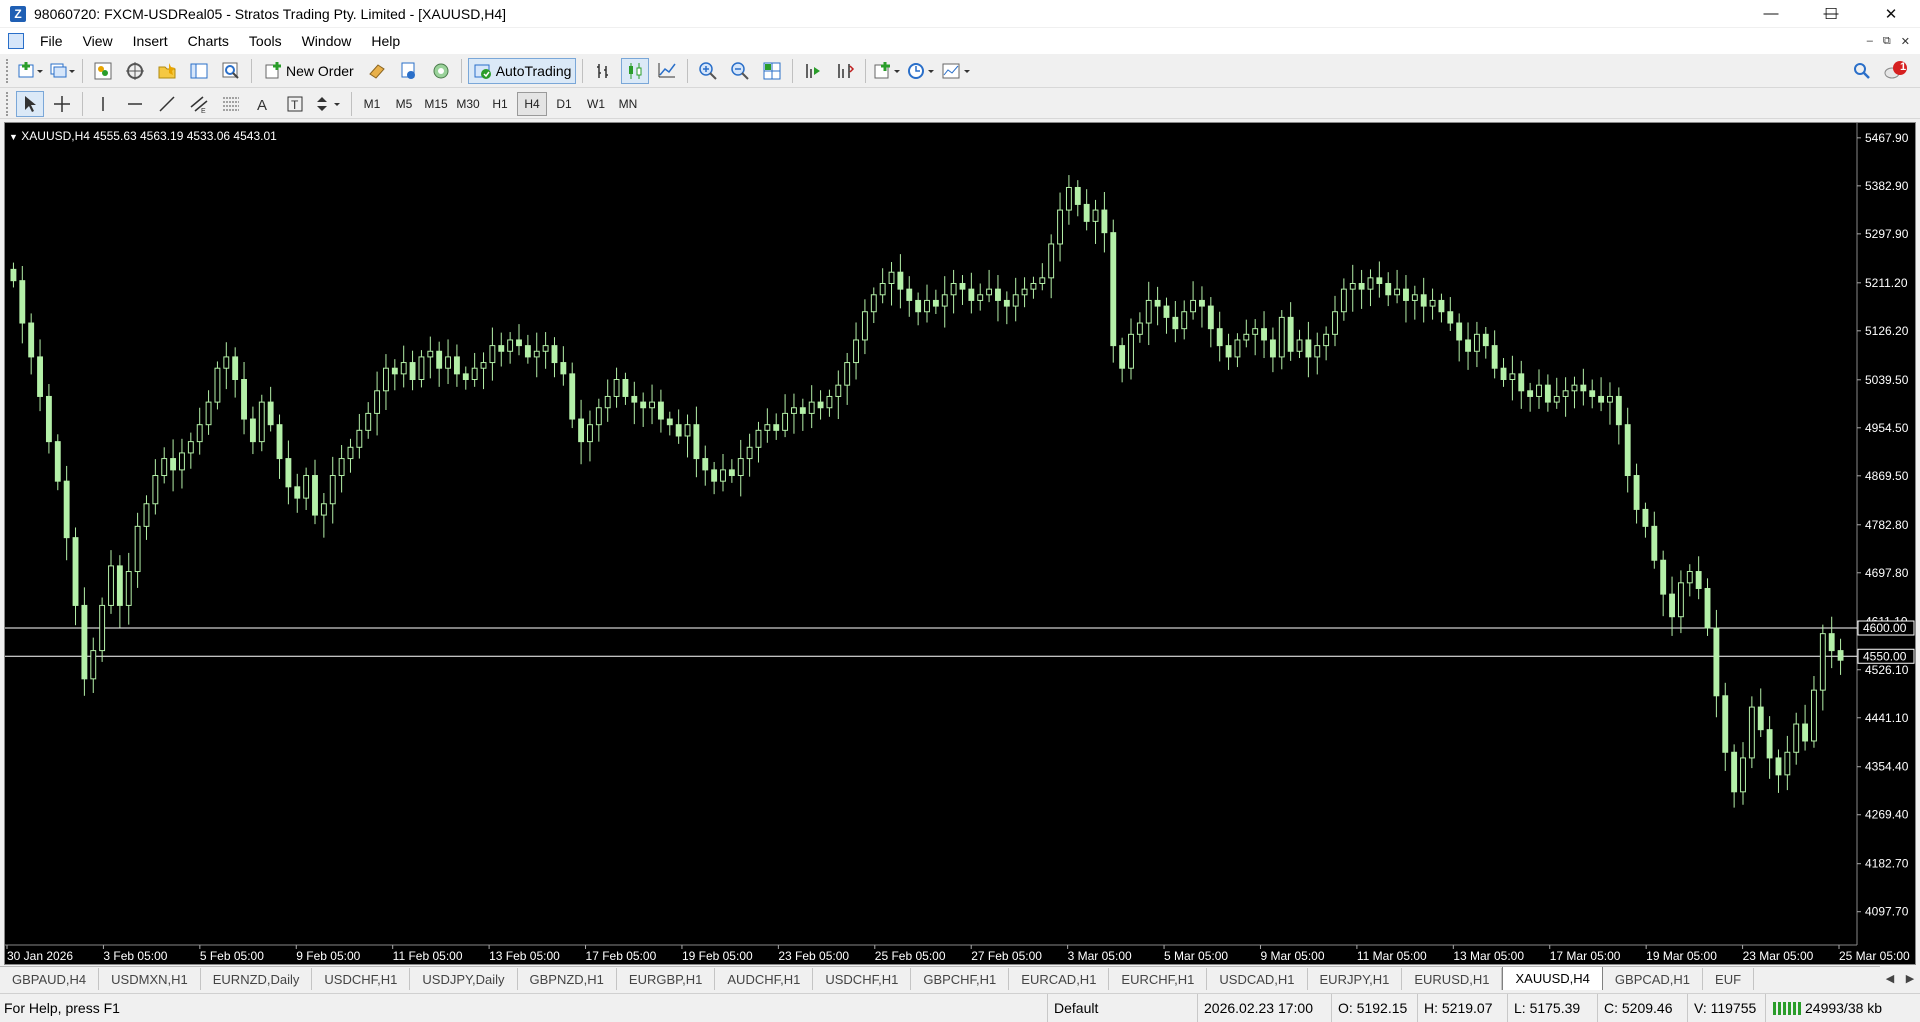 The image size is (1920, 1022). I want to click on chart-tab: GBPCAD,H1, so click(1653, 979).